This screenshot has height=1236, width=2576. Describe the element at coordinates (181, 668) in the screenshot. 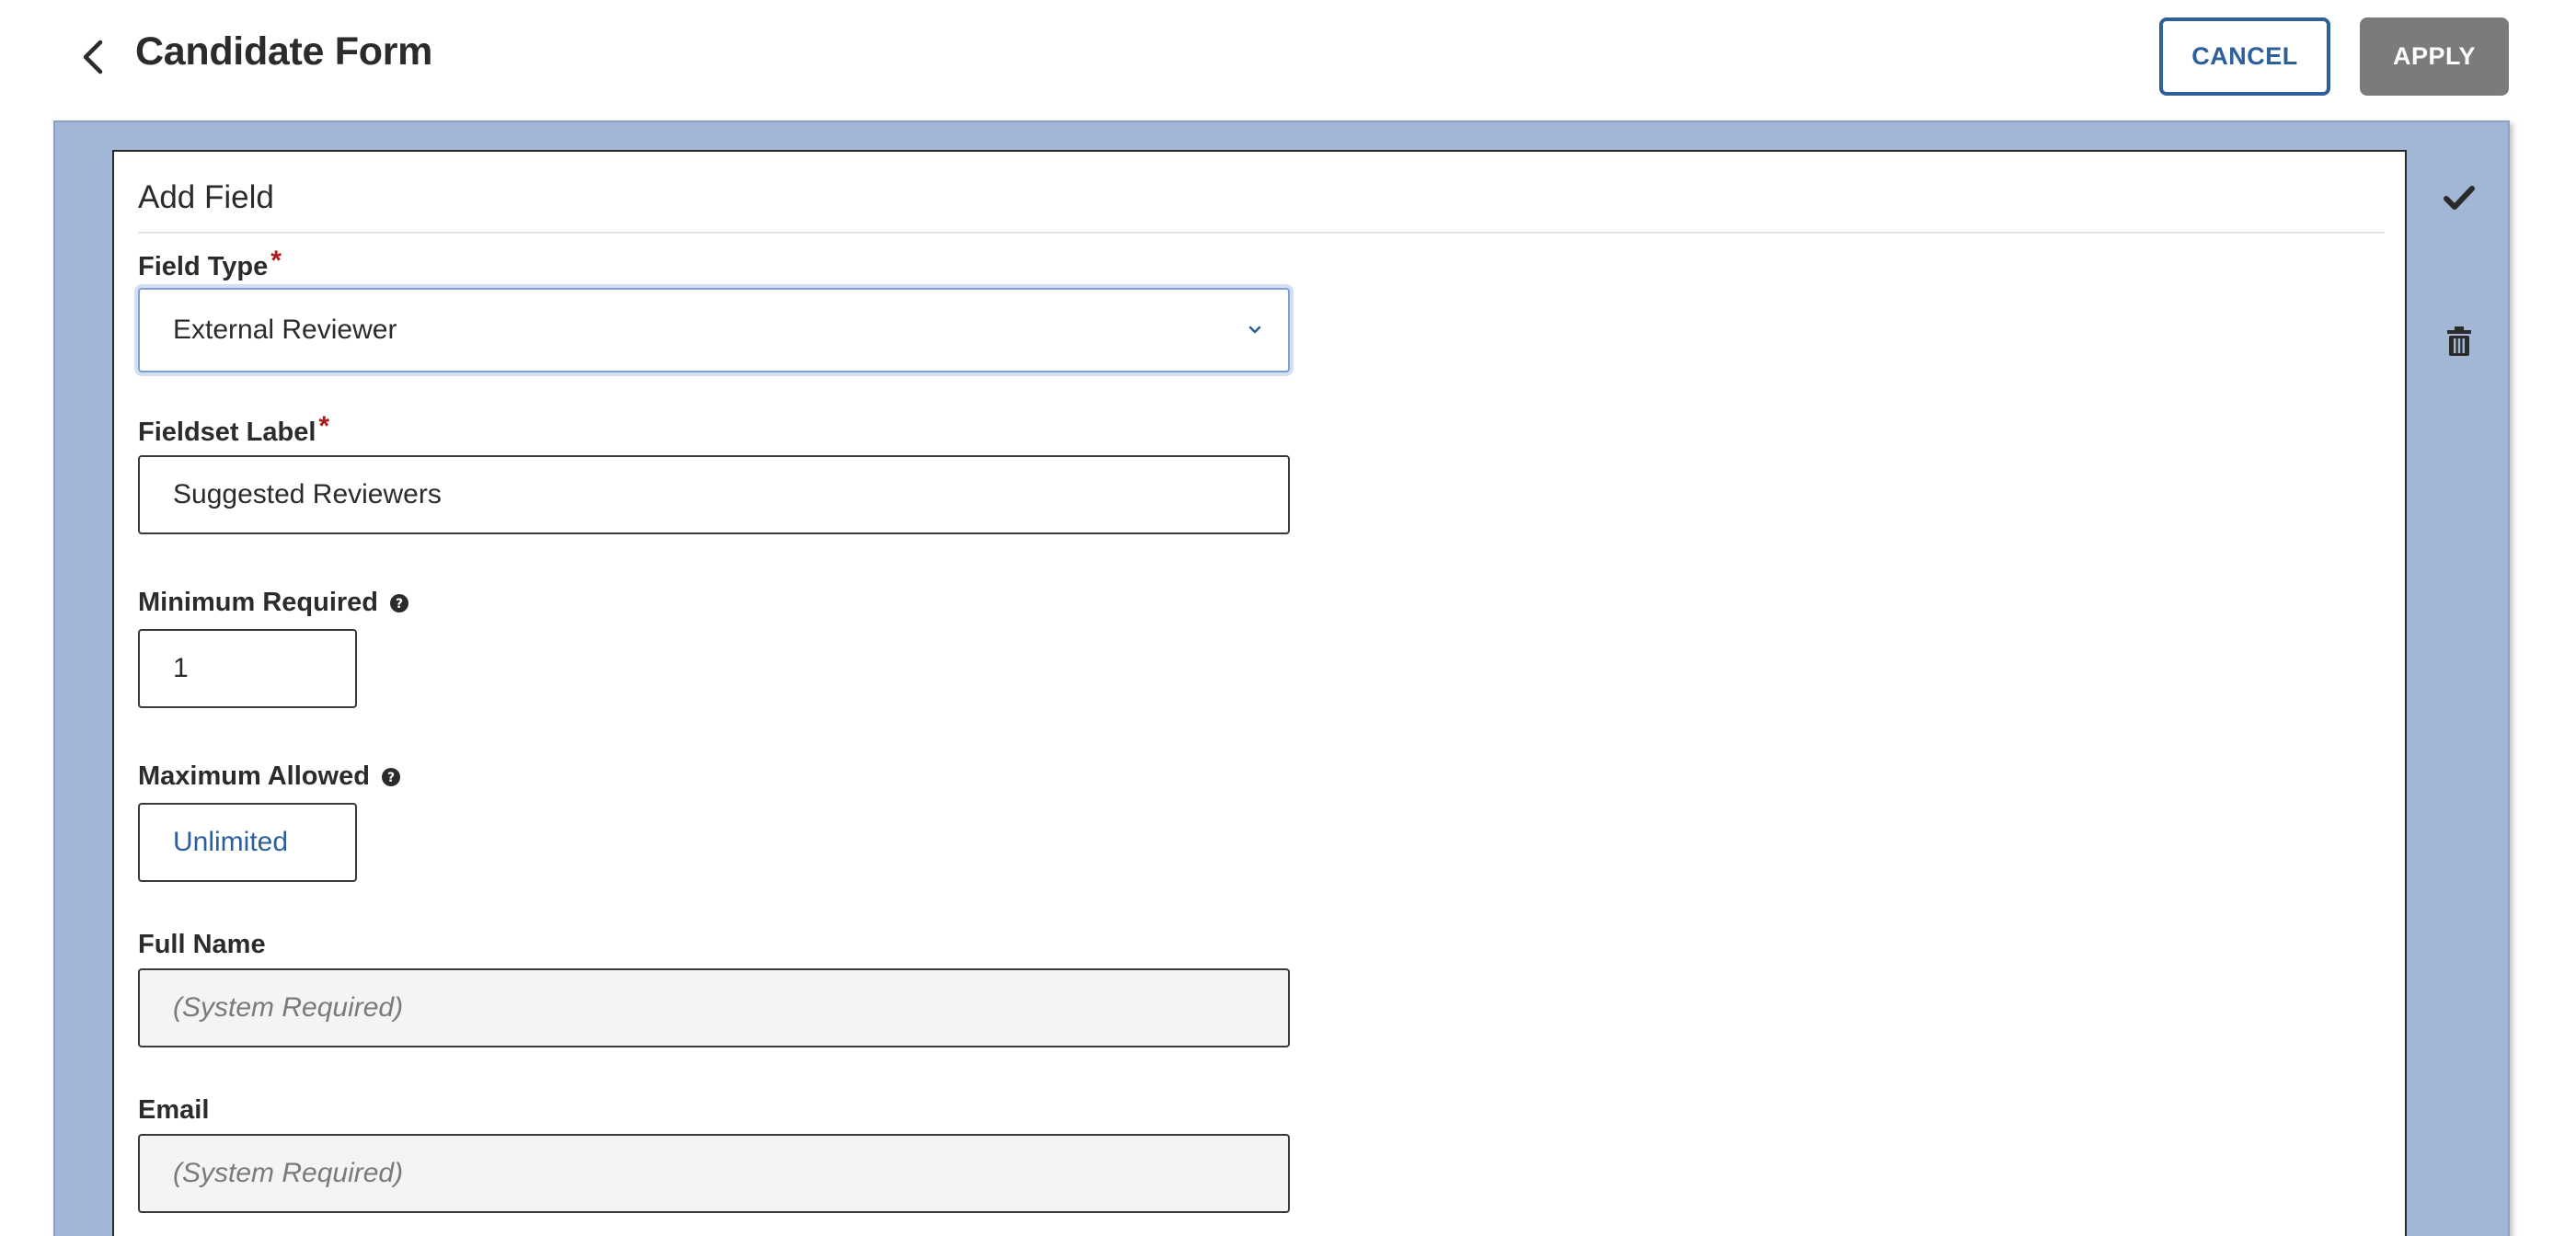

I see `minimum-required-value: 1` at that location.